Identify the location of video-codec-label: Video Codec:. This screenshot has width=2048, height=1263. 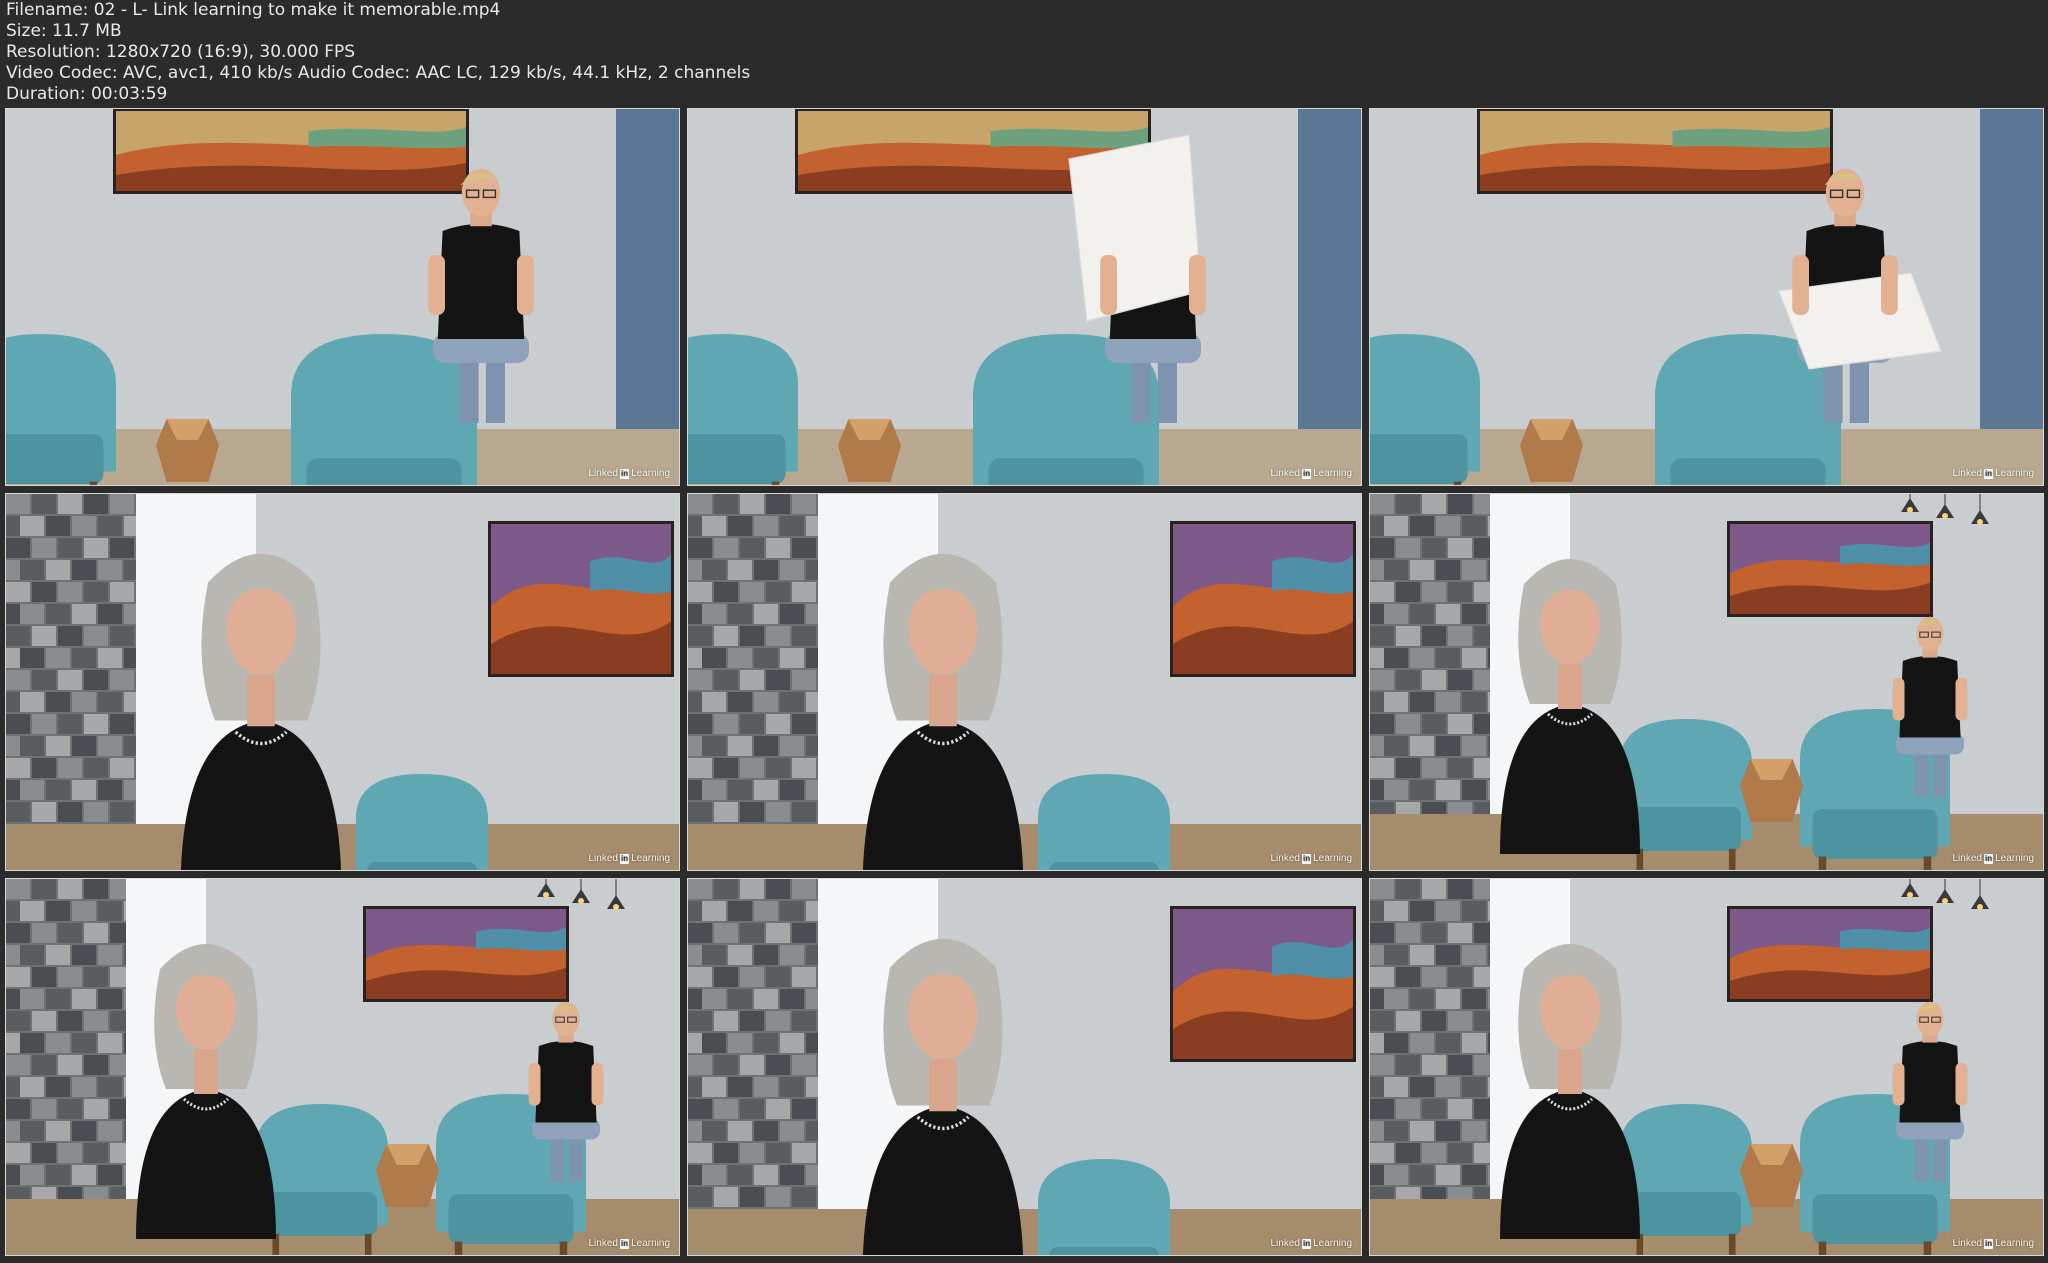
(62, 73).